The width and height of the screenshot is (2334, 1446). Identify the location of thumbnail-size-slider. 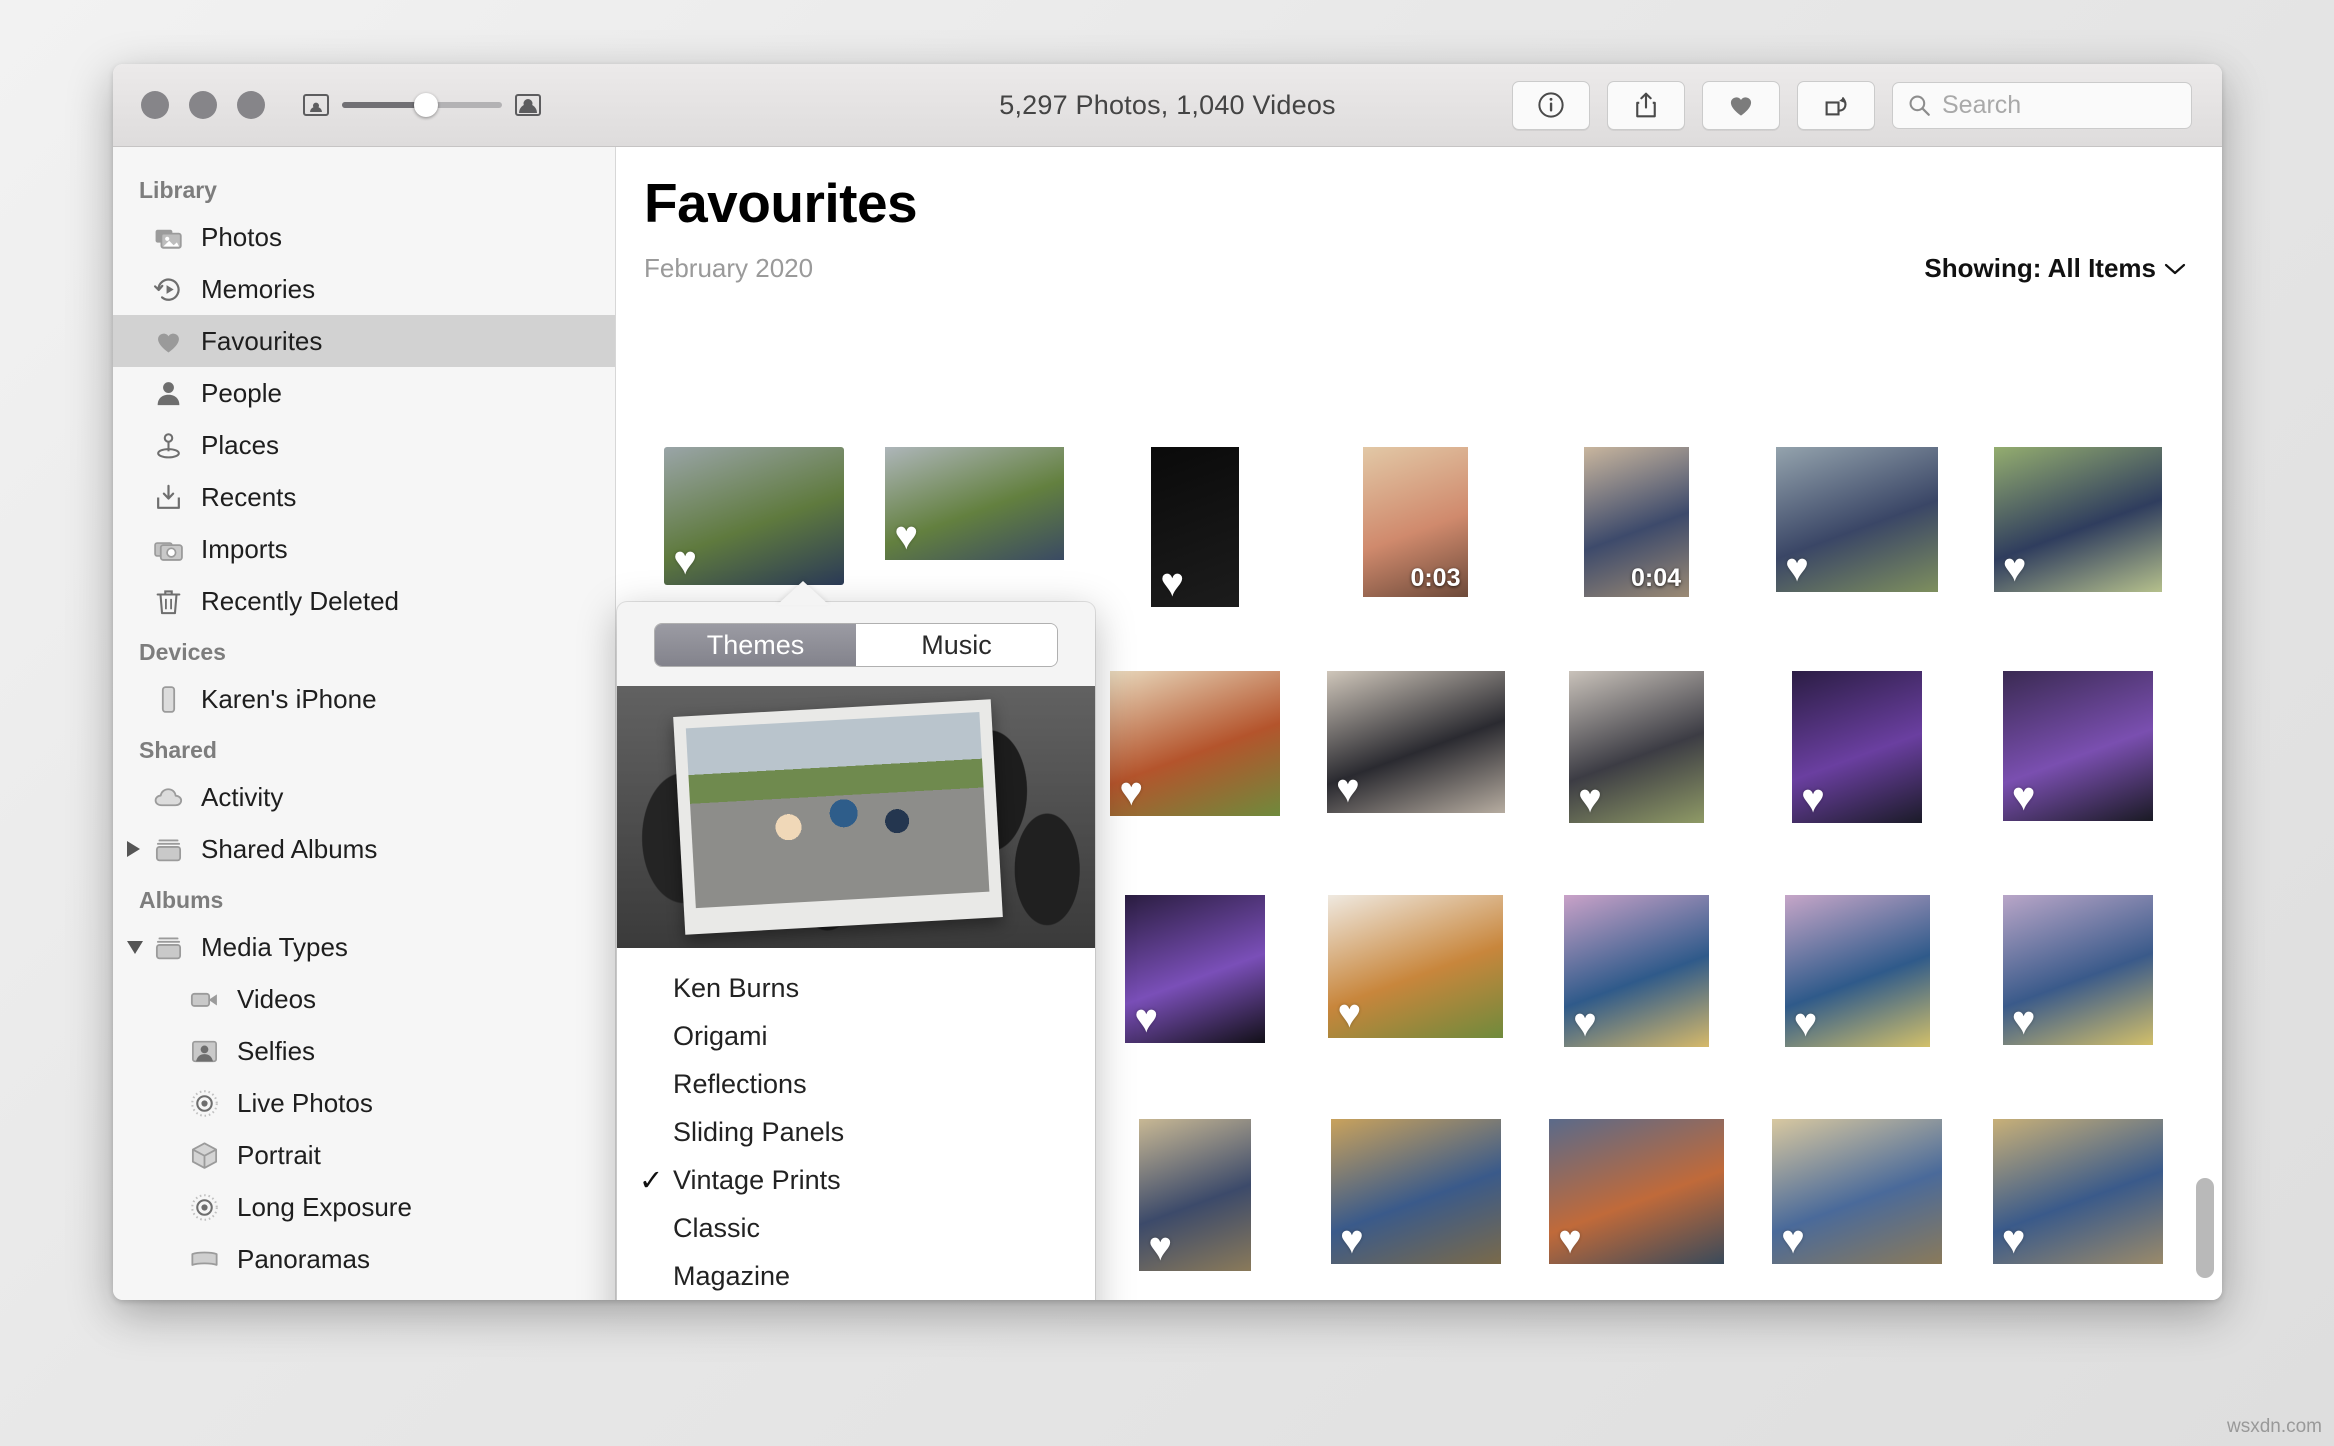
(422, 105).